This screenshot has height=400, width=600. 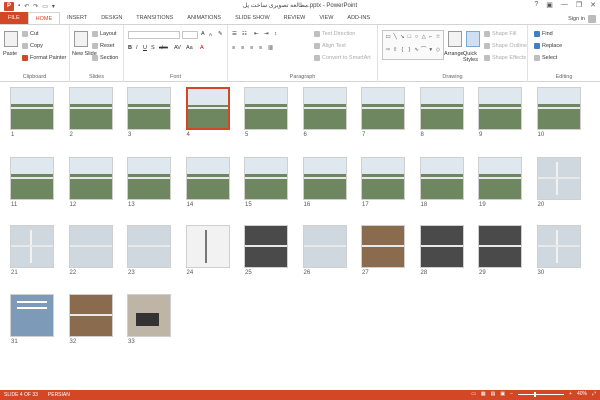 I want to click on restore-button: ❐, so click(x=579, y=5).